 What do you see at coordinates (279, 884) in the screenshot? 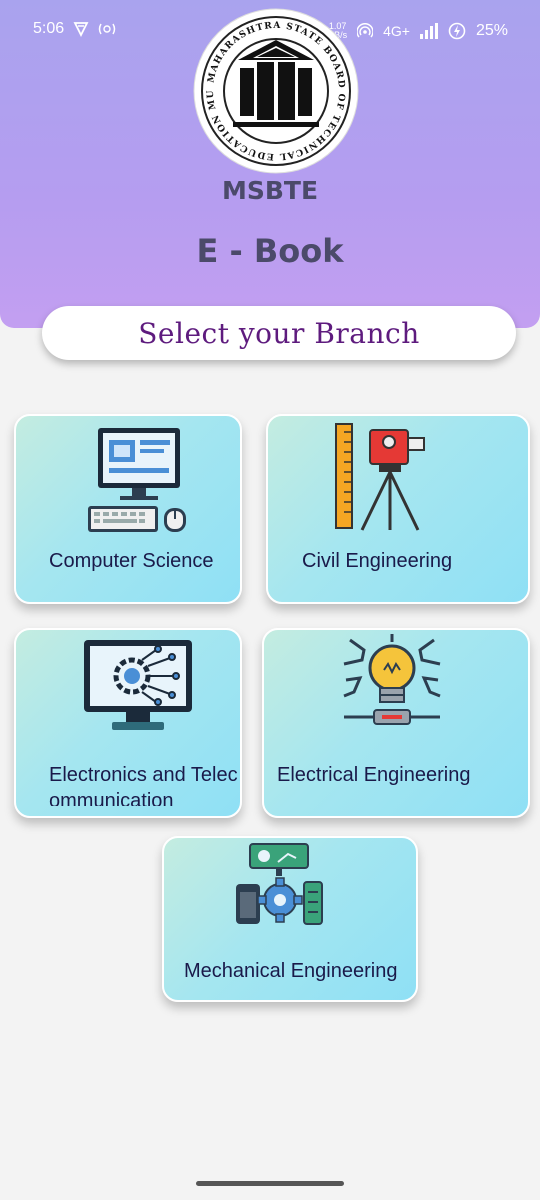
I see `gears-icon` at bounding box center [279, 884].